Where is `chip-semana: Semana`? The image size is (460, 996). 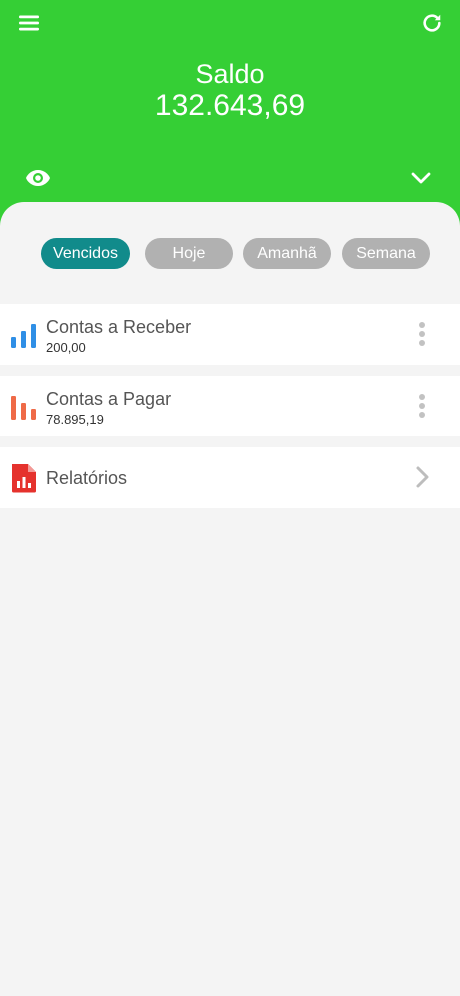 chip-semana: Semana is located at coordinates (386, 253).